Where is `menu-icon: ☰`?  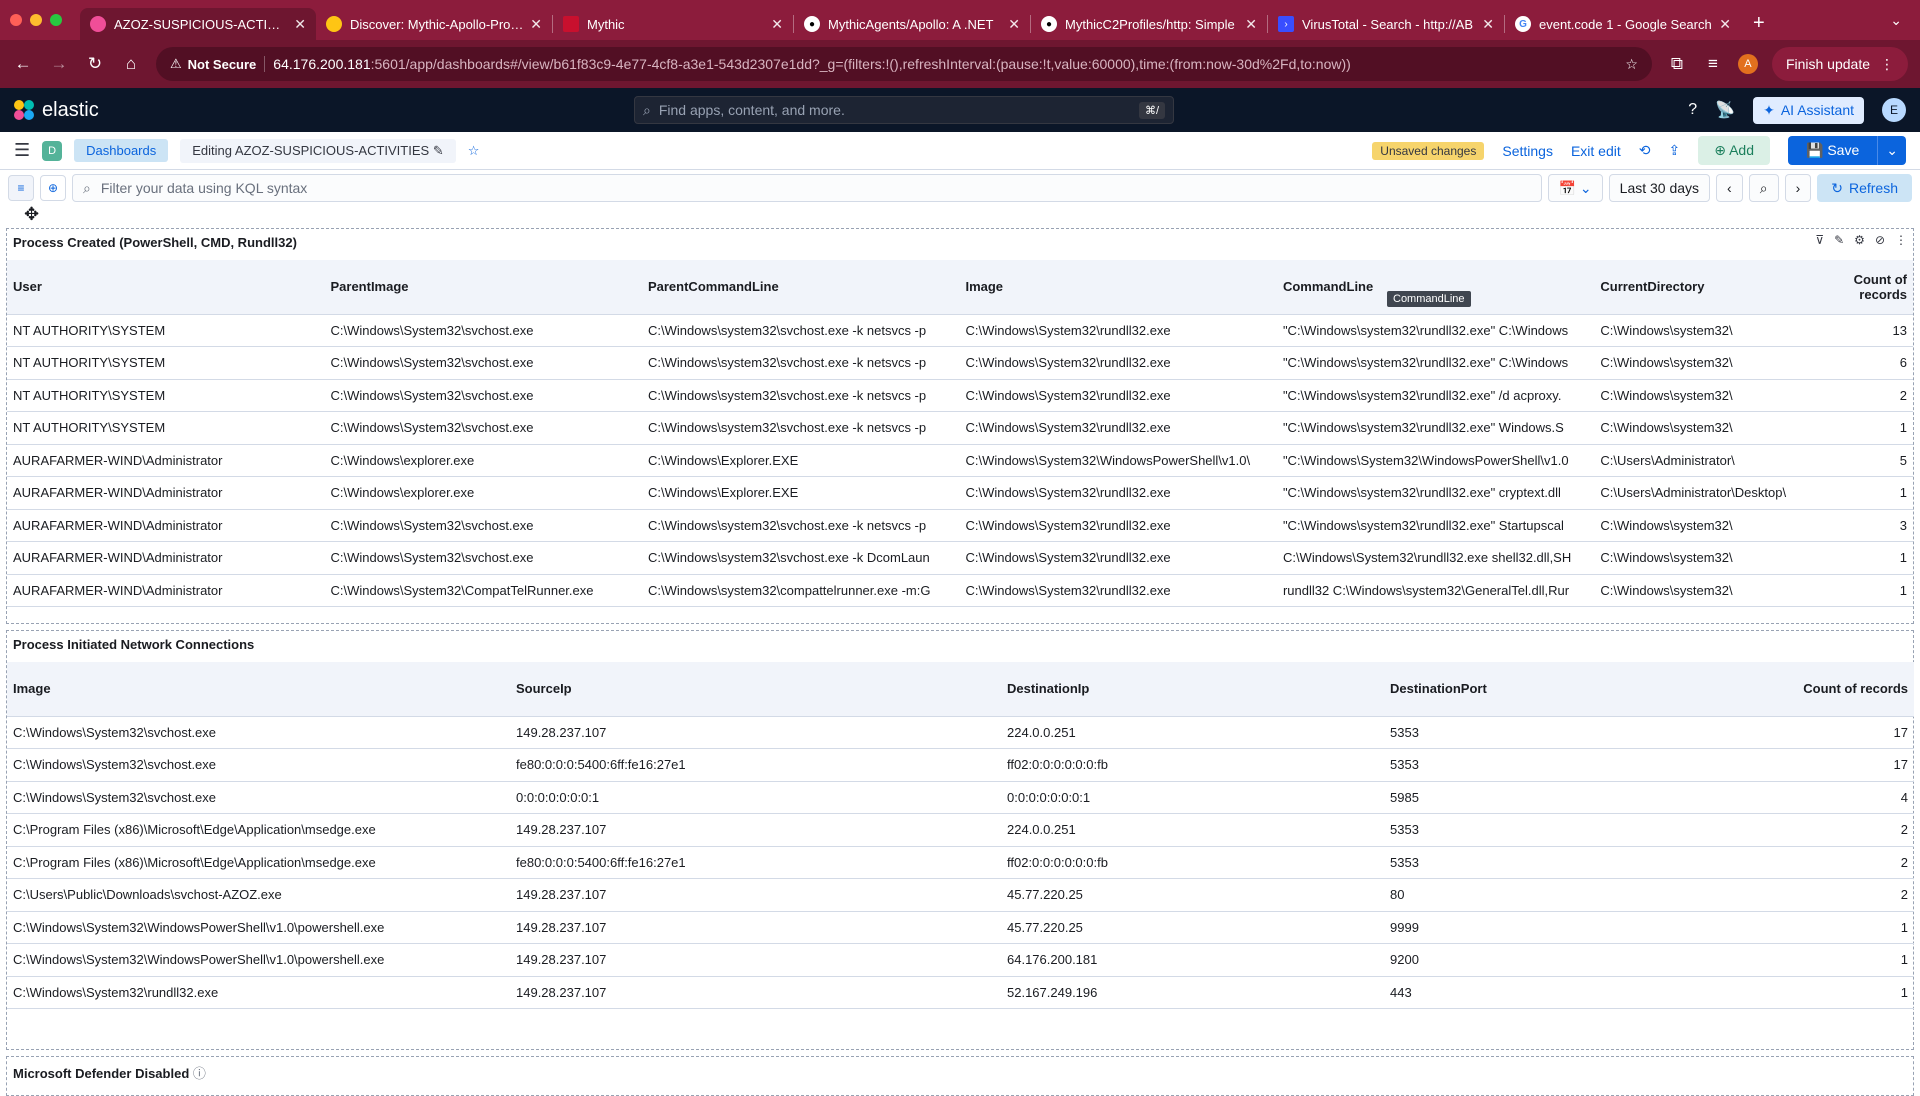 menu-icon: ☰ is located at coordinates (22, 150).